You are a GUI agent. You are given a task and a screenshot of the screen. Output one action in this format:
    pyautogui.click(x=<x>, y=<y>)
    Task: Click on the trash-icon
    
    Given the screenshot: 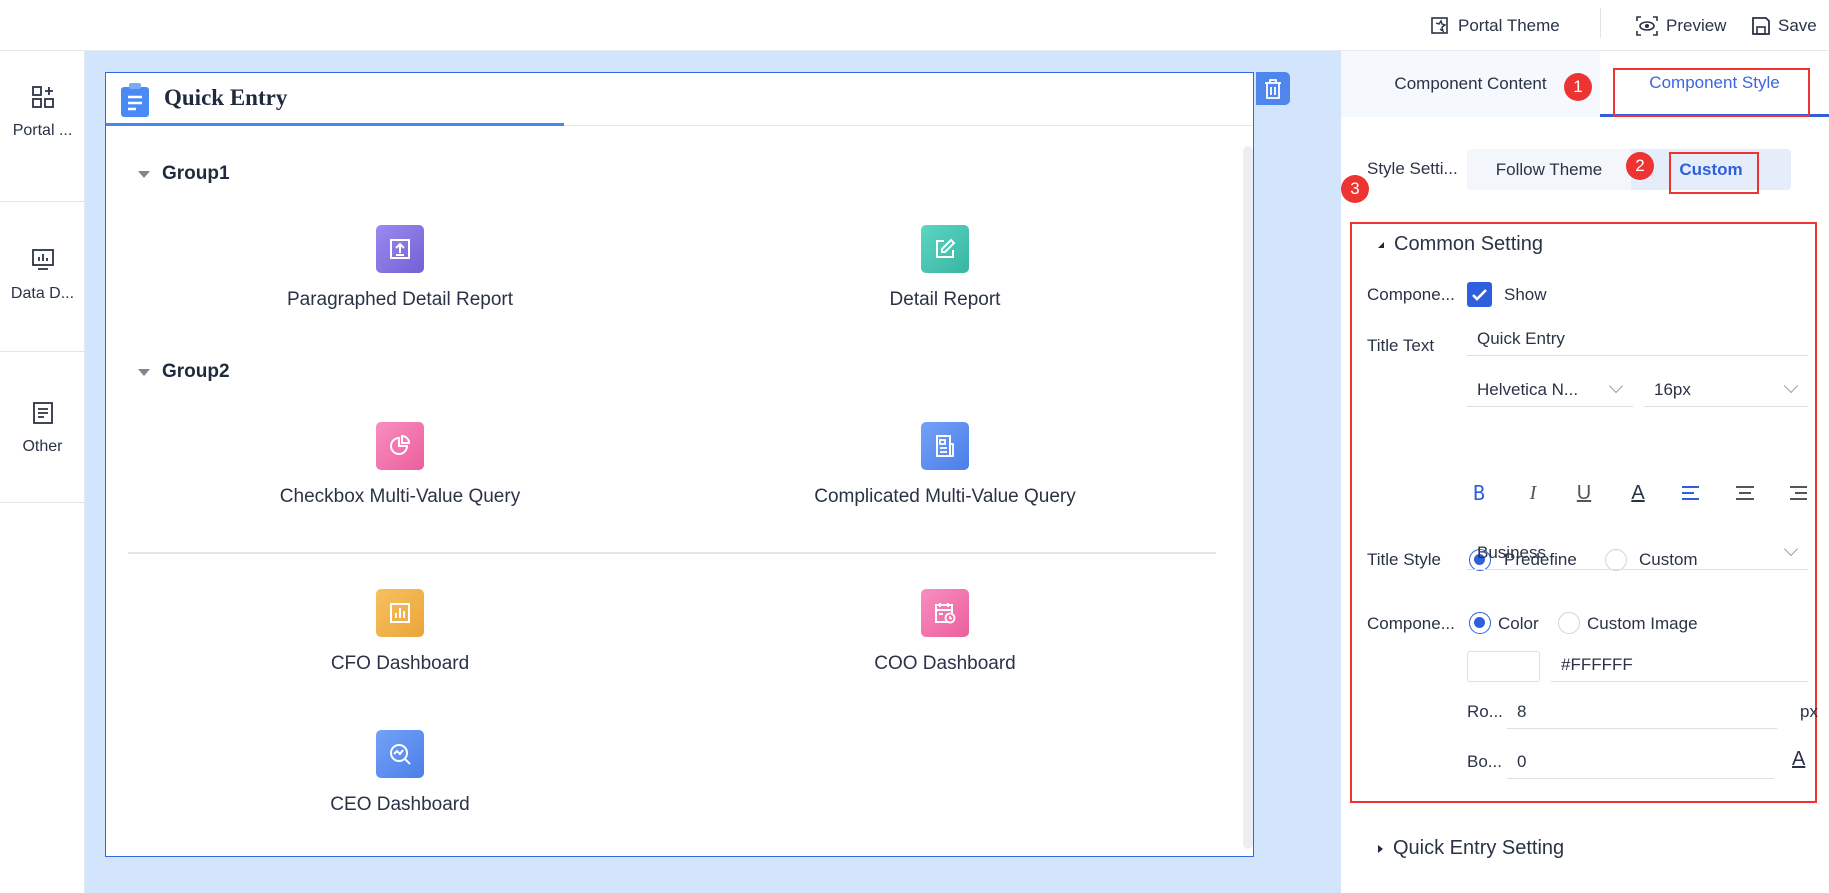 What is the action you would take?
    pyautogui.click(x=1273, y=88)
    